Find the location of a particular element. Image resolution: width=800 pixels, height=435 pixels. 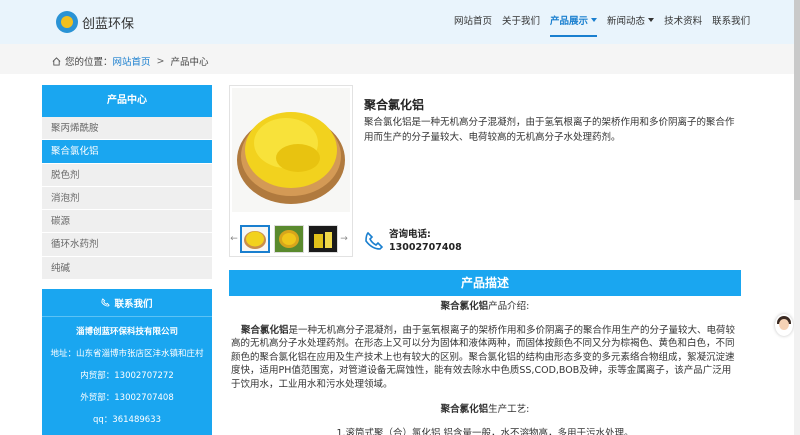

consult-hotline: 咨询电话: 13002707408 is located at coordinates (413, 241).